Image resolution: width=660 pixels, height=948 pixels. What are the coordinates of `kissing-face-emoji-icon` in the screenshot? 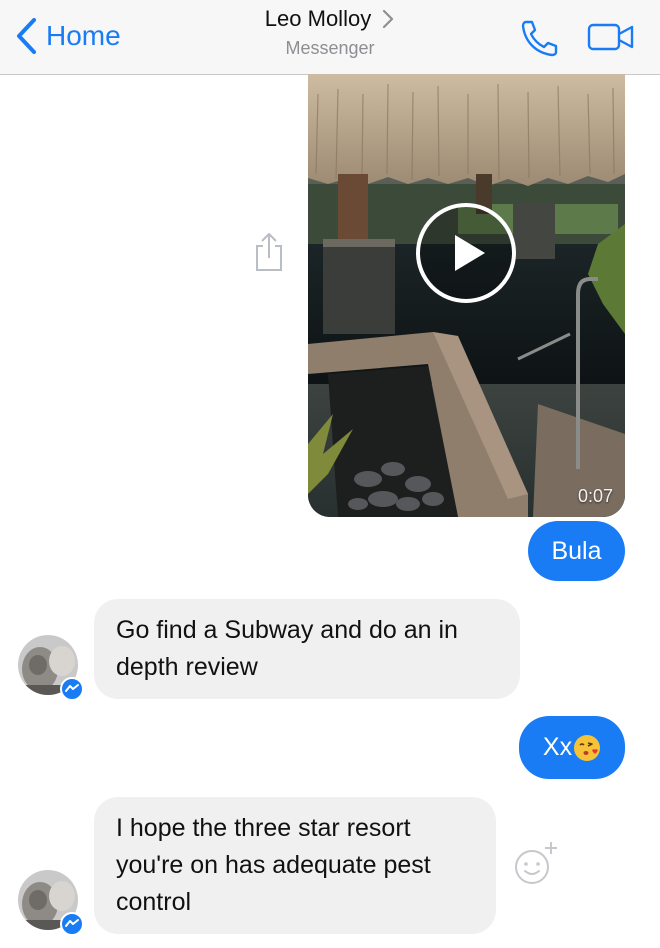 It's located at (587, 747).